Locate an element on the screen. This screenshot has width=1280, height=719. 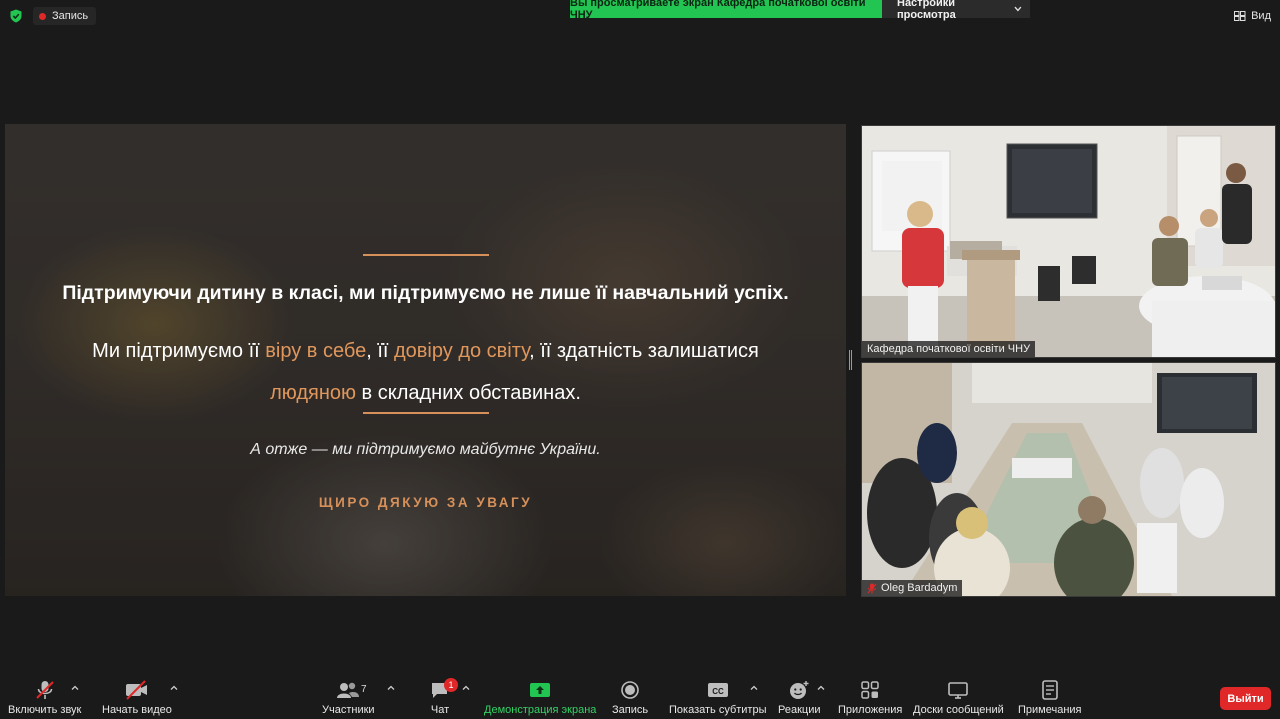
share-screen-icon is located at coordinates (540, 690).